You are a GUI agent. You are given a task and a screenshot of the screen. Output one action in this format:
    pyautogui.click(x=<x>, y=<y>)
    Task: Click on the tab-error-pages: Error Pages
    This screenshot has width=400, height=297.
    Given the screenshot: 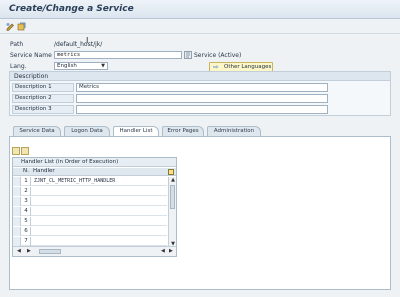 What is the action you would take?
    pyautogui.click(x=183, y=131)
    